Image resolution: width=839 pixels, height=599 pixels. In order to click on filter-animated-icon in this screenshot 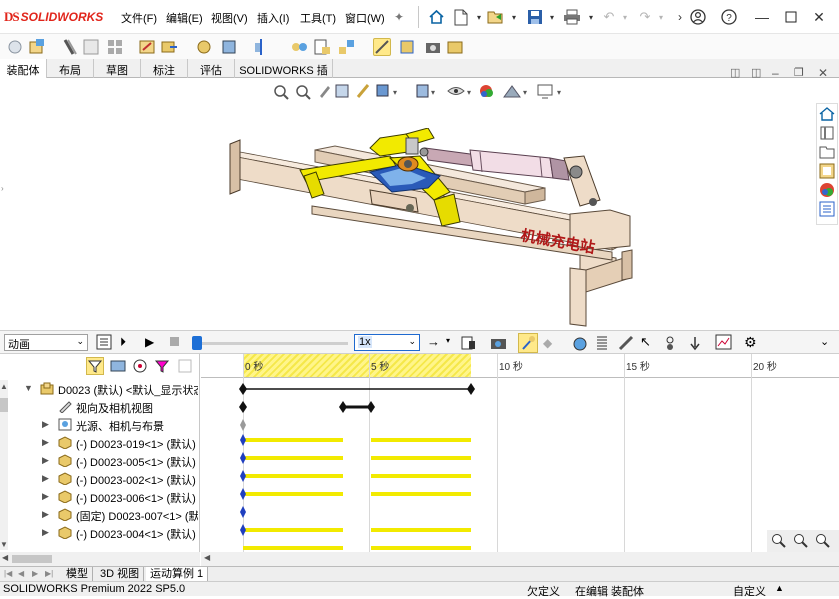, I will do `click(95, 366)`.